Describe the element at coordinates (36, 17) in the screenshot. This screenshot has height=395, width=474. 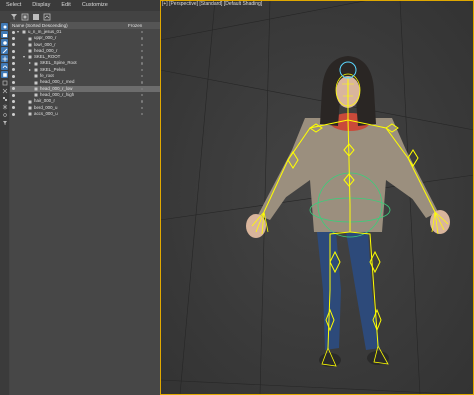
I see `hierarchy-icon` at that location.